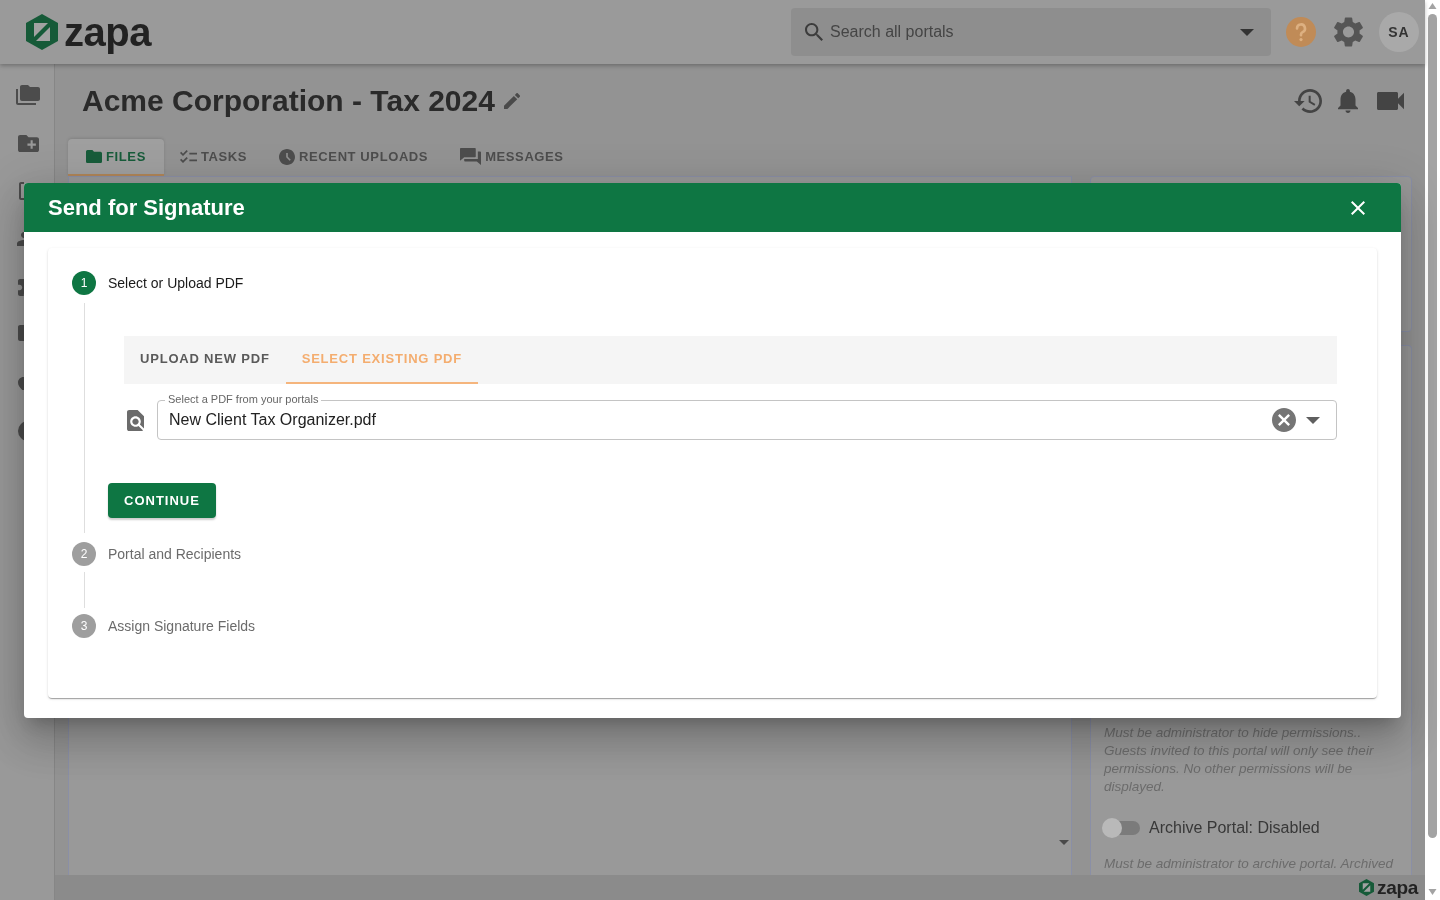 The image size is (1440, 900). What do you see at coordinates (511, 101) in the screenshot?
I see `pencil-icon` at bounding box center [511, 101].